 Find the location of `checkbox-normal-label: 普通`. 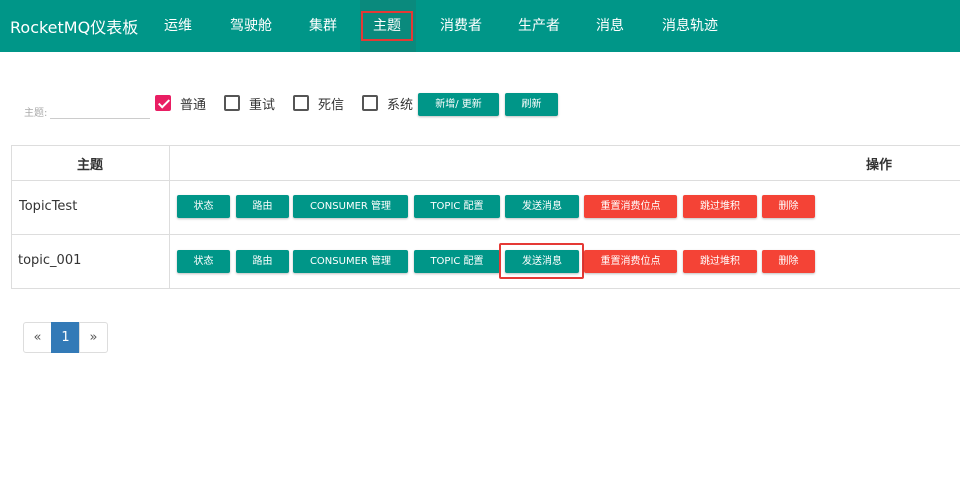

checkbox-normal-label: 普通 is located at coordinates (193, 103).